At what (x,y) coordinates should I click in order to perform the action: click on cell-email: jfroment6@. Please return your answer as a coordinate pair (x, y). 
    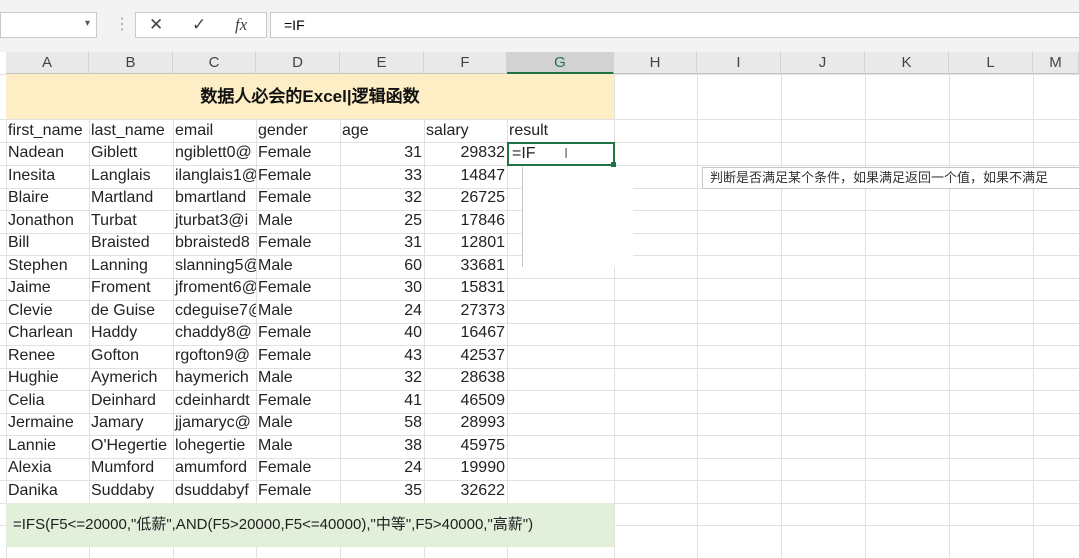
    Looking at the image, I should click on (214, 288).